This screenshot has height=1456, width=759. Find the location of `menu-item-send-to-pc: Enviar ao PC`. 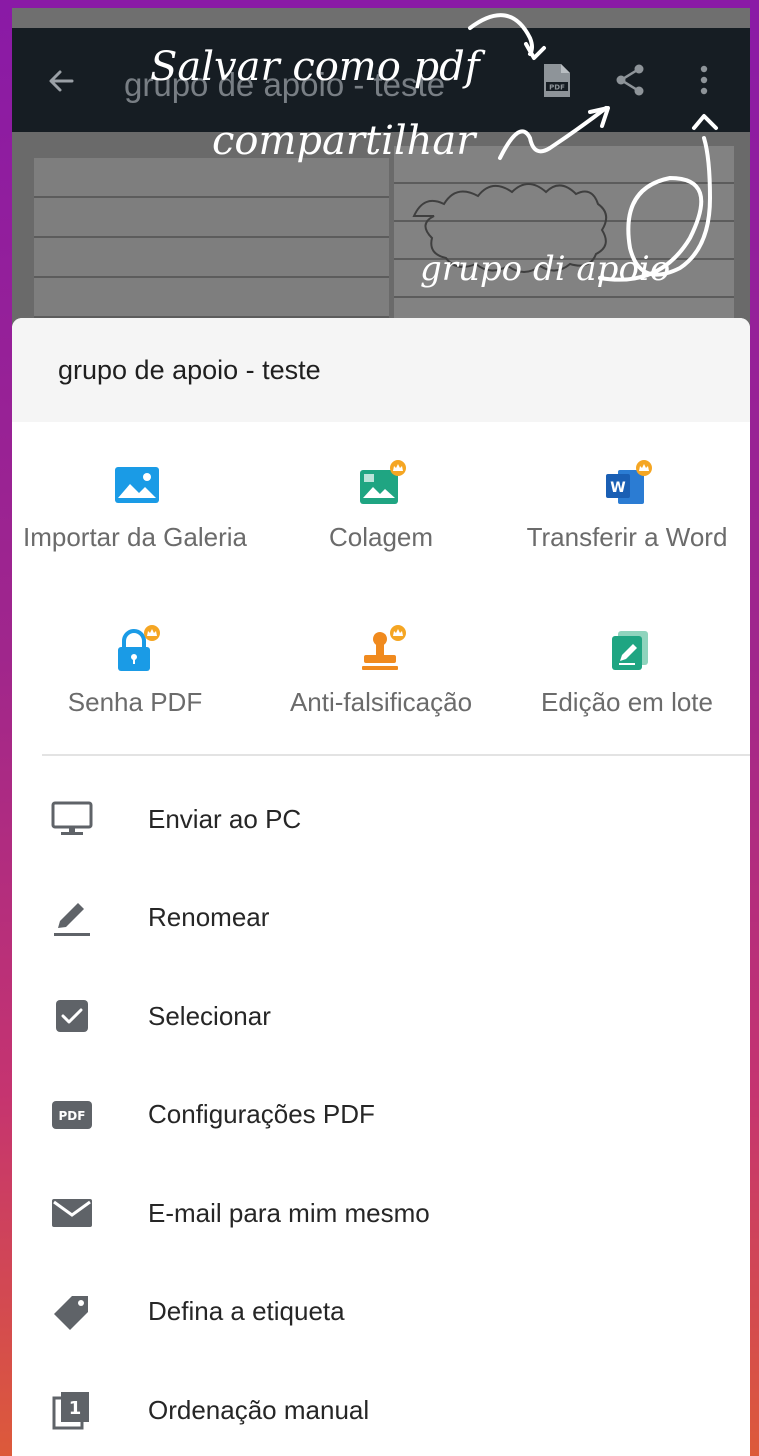

menu-item-send-to-pc: Enviar ao PC is located at coordinates (381, 819).